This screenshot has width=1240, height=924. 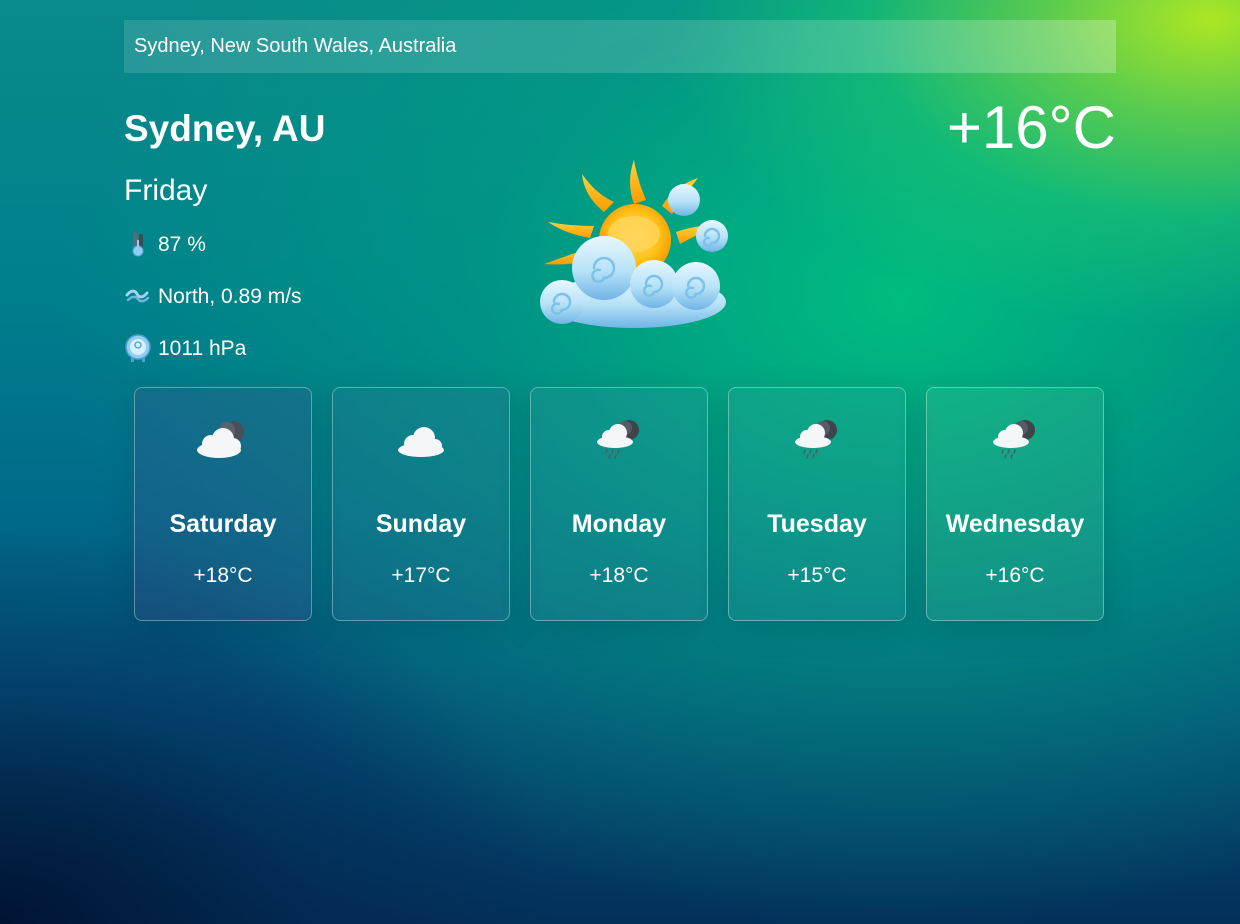 I want to click on wind-value: North, 0.89 m/s, so click(x=230, y=296).